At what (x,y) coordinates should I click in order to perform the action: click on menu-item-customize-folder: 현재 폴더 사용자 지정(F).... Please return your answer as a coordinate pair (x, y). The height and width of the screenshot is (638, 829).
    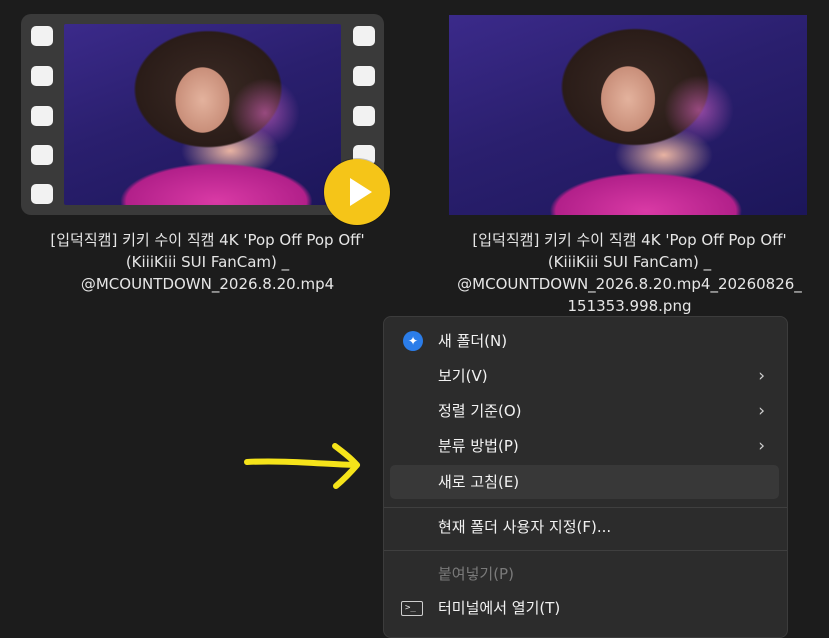
    Looking at the image, I should click on (584, 527).